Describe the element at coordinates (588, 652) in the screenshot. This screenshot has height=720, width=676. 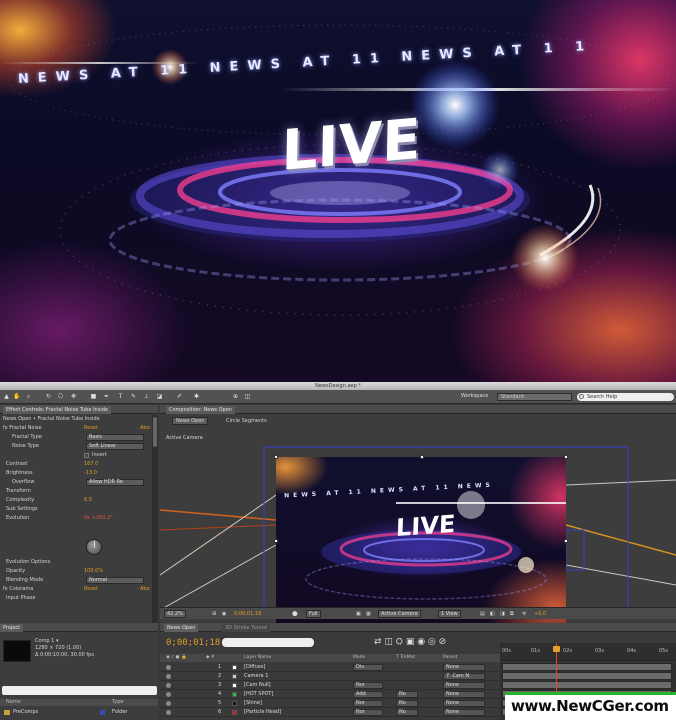
I see `time-ruler: 00s 01s 02s 03s 04s 05s` at that location.